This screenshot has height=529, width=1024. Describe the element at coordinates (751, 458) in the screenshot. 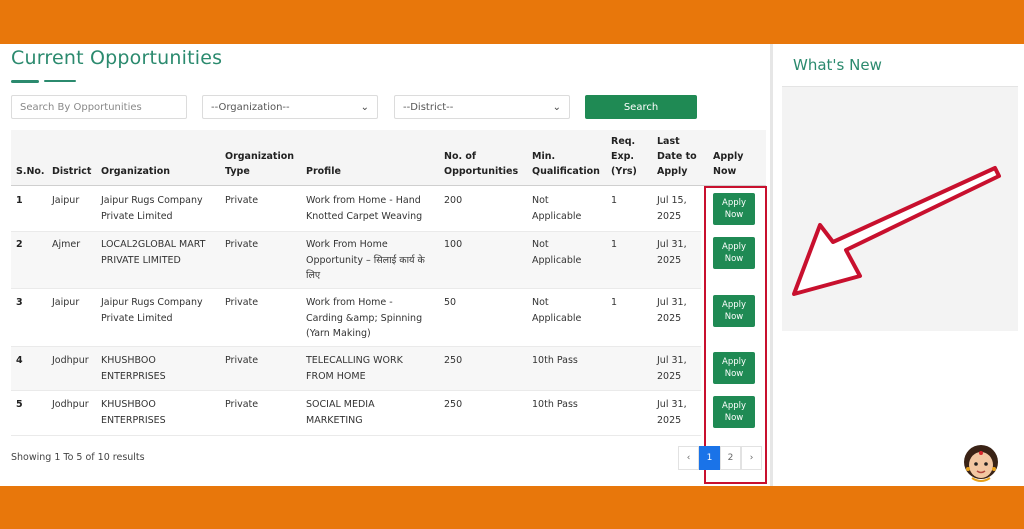

I see `next-page-button: ›` at that location.